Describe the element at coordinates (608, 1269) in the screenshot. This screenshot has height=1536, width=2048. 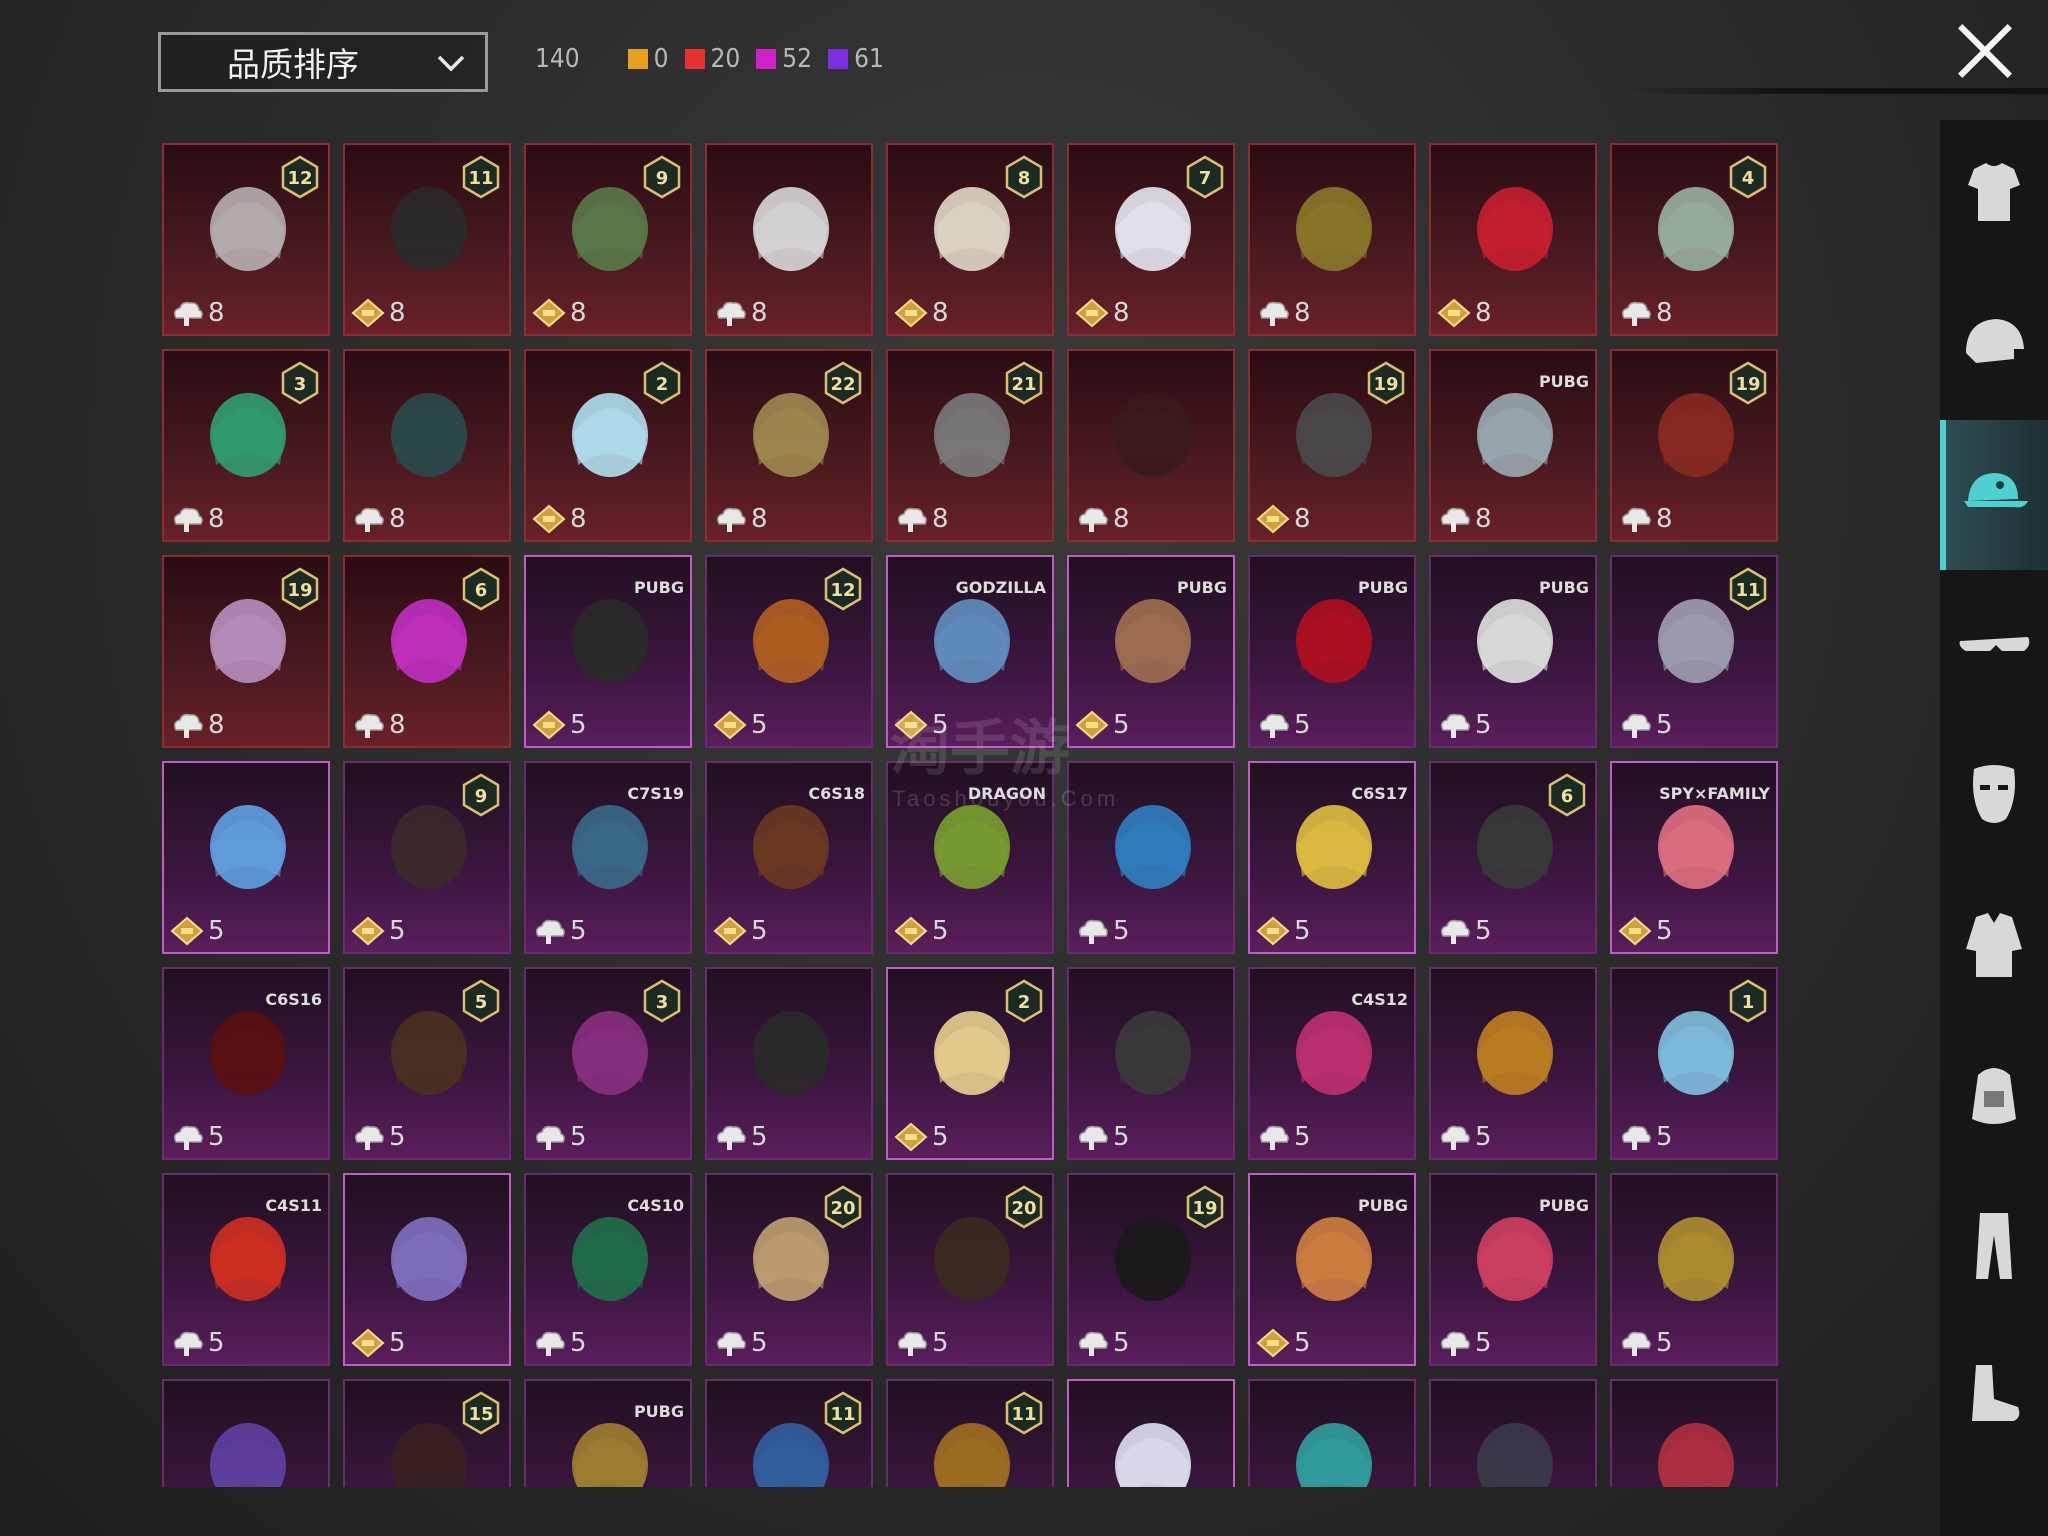
I see `item-card: C4S10 5` at that location.